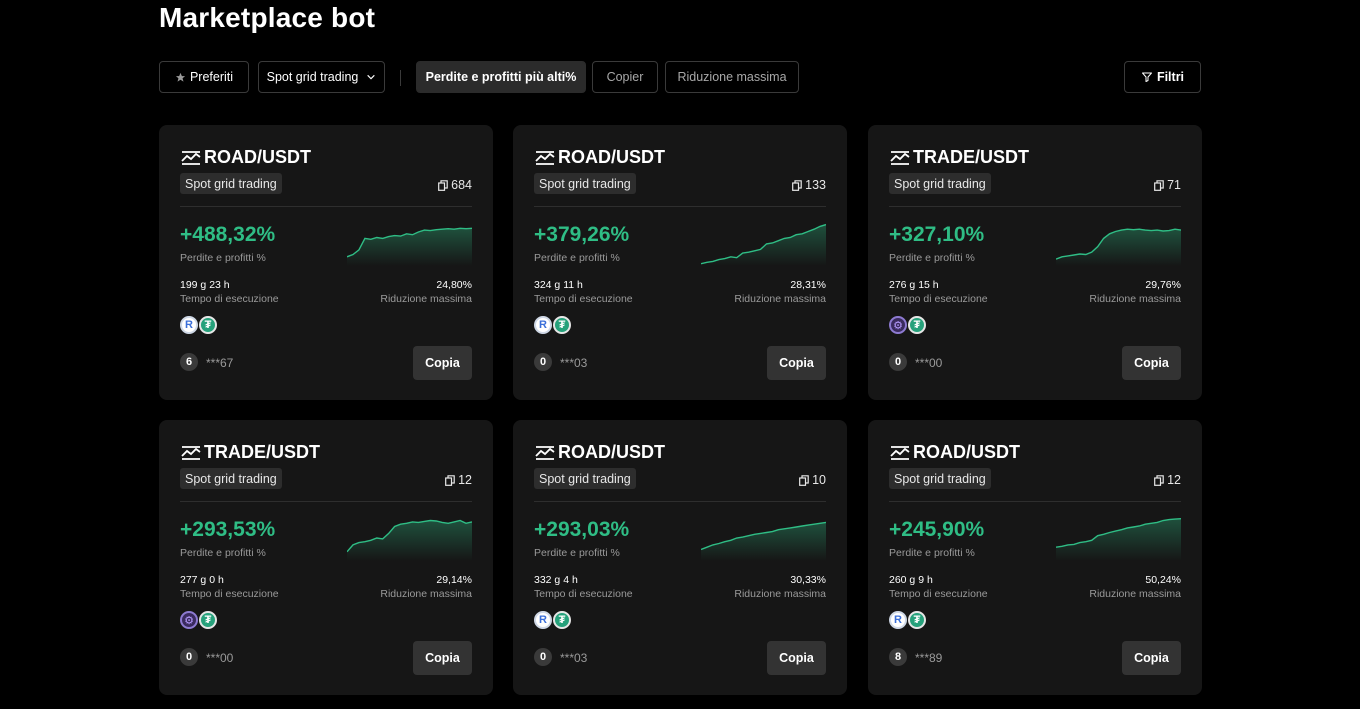 The width and height of the screenshot is (1360, 709). I want to click on copier-count-value: 12, so click(465, 480).